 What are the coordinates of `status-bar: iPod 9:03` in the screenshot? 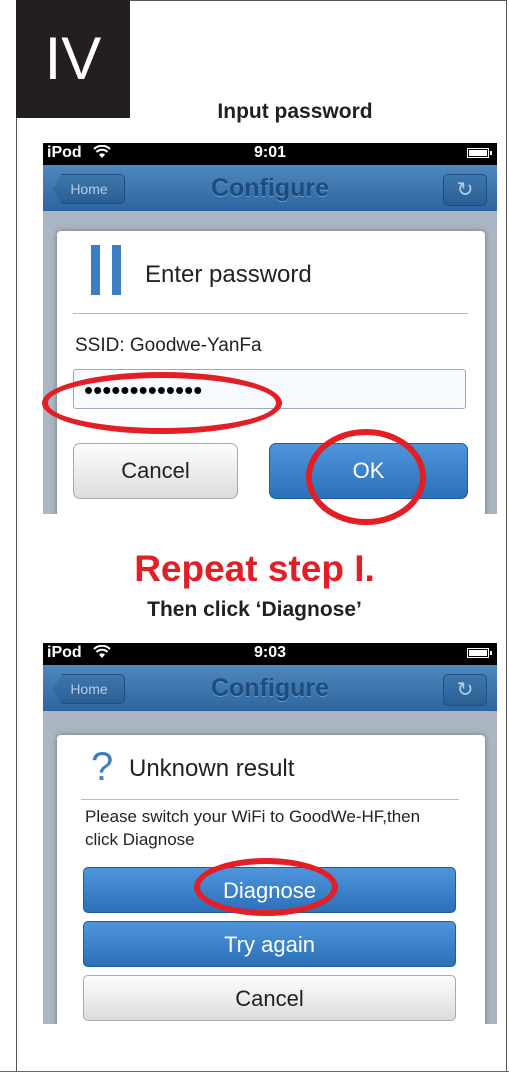 It's located at (270, 654).